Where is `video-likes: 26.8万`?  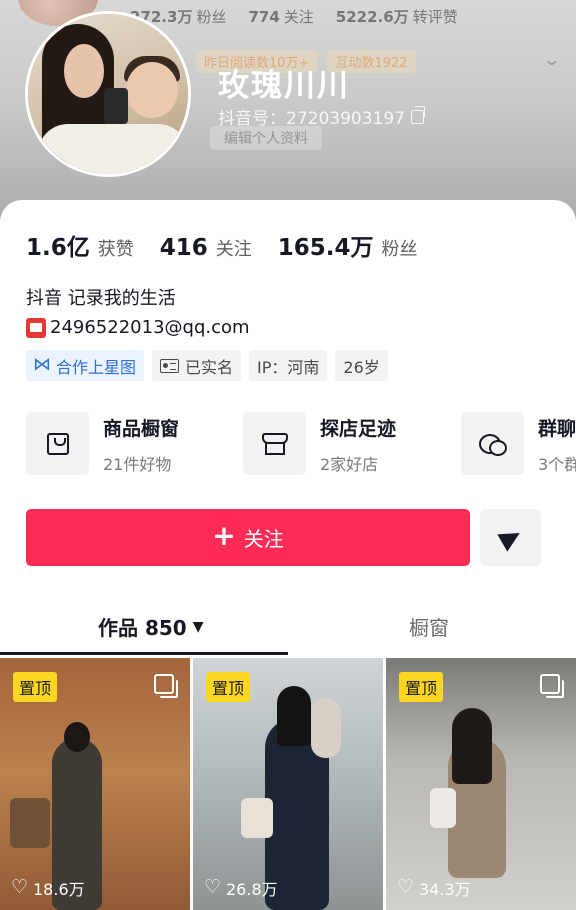
video-likes: 26.8万 is located at coordinates (241, 888).